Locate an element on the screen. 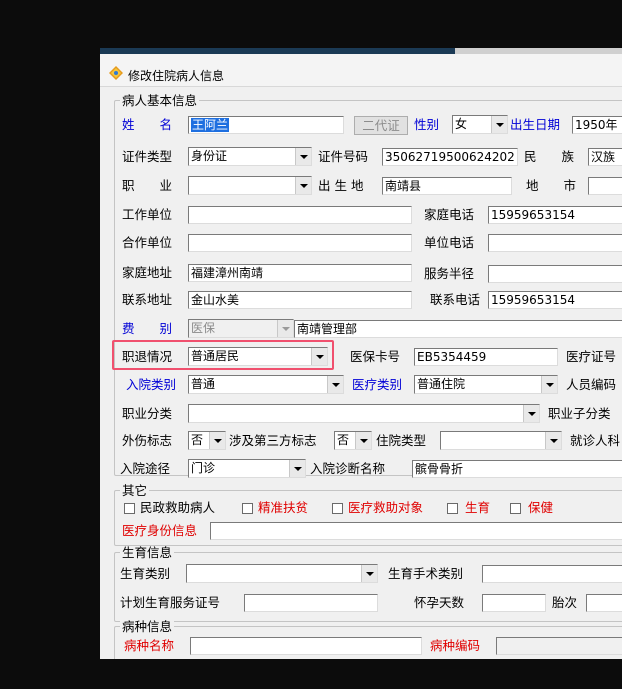  disease-code-label: 病种编码 is located at coordinates (455, 645).